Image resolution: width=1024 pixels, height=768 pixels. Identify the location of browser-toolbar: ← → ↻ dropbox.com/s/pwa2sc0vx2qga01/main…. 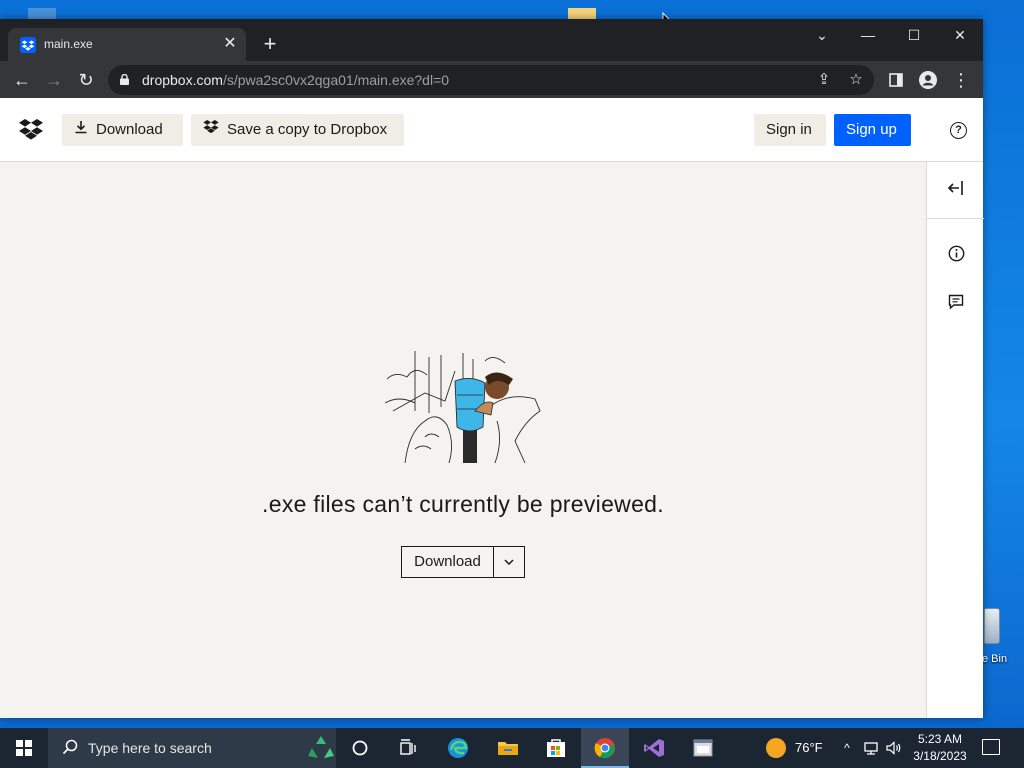
(491, 79).